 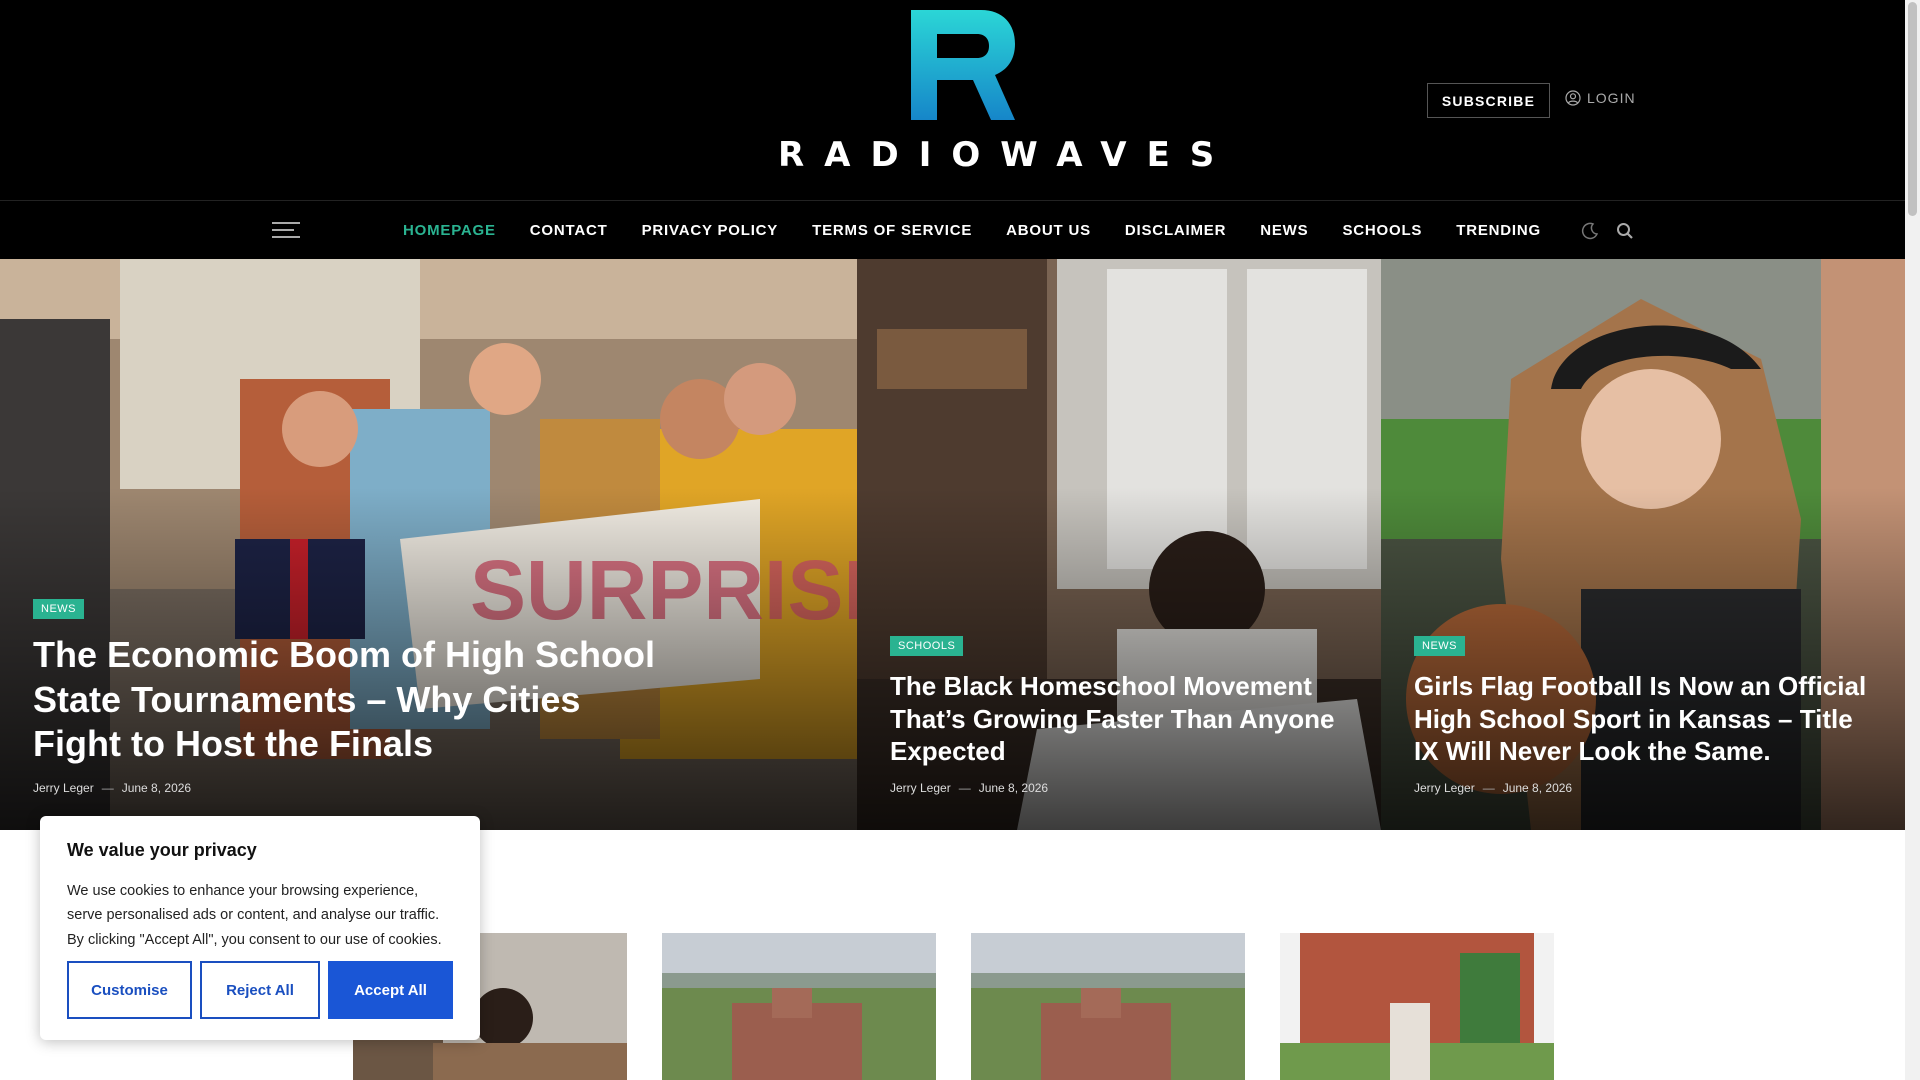 What do you see at coordinates (1590, 231) in the screenshot?
I see `moon-icon` at bounding box center [1590, 231].